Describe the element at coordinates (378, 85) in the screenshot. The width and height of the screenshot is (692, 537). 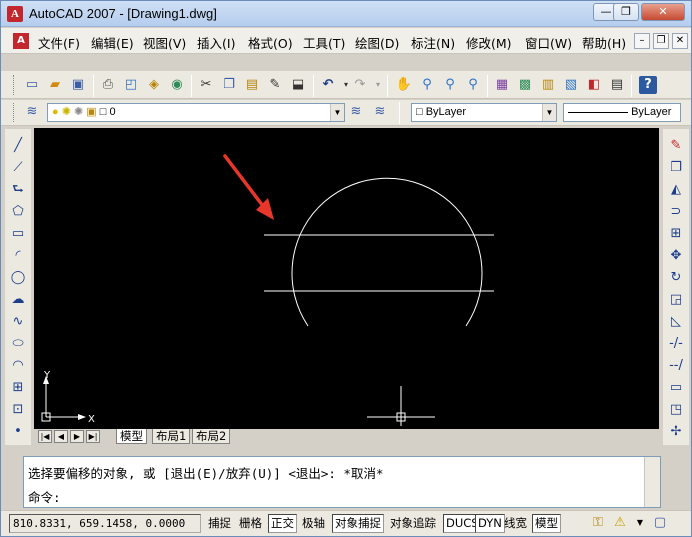
I see `redo-dropdown-icon: ▾` at that location.